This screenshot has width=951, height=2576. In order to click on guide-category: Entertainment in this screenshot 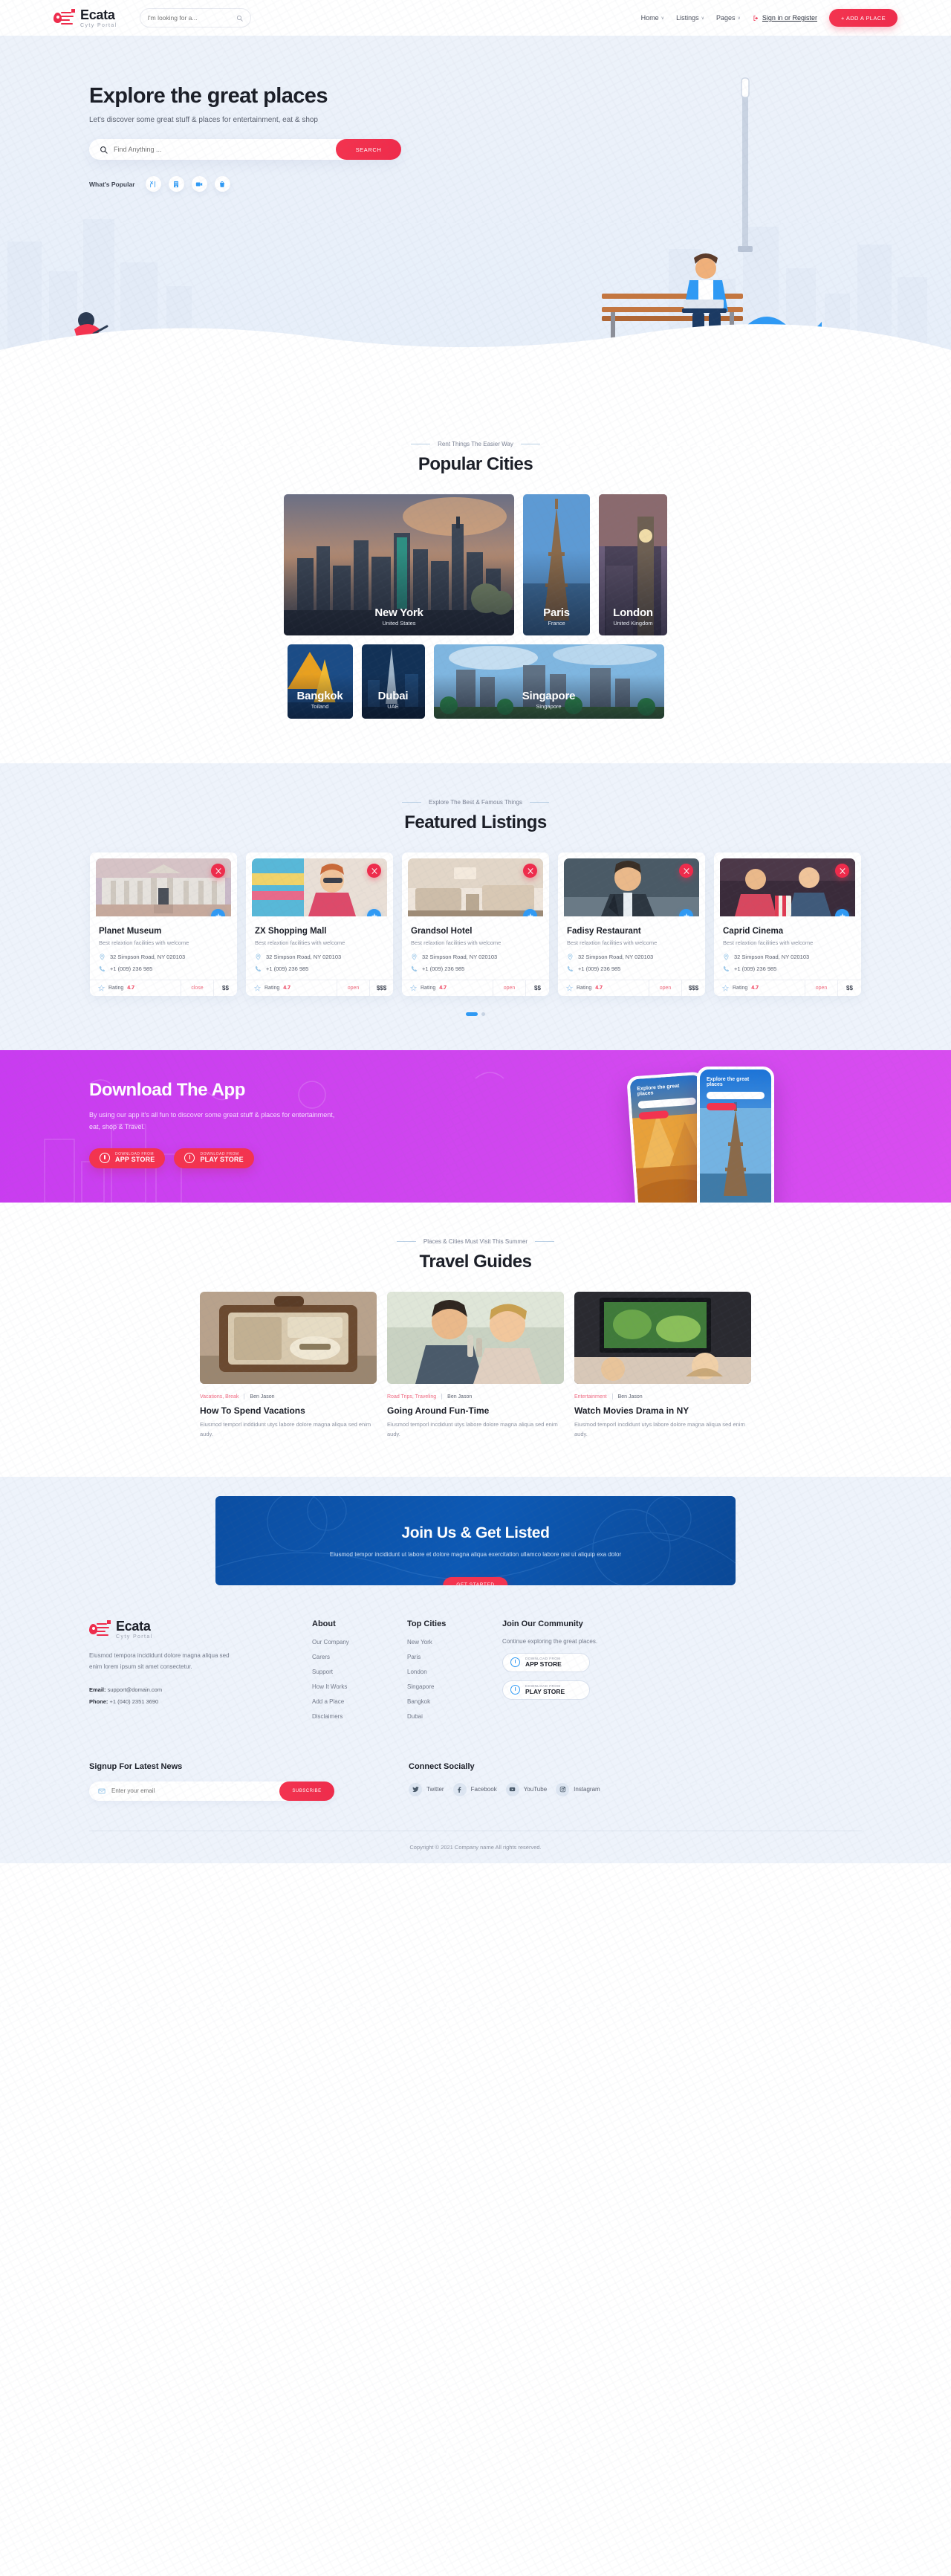, I will do `click(590, 1396)`.